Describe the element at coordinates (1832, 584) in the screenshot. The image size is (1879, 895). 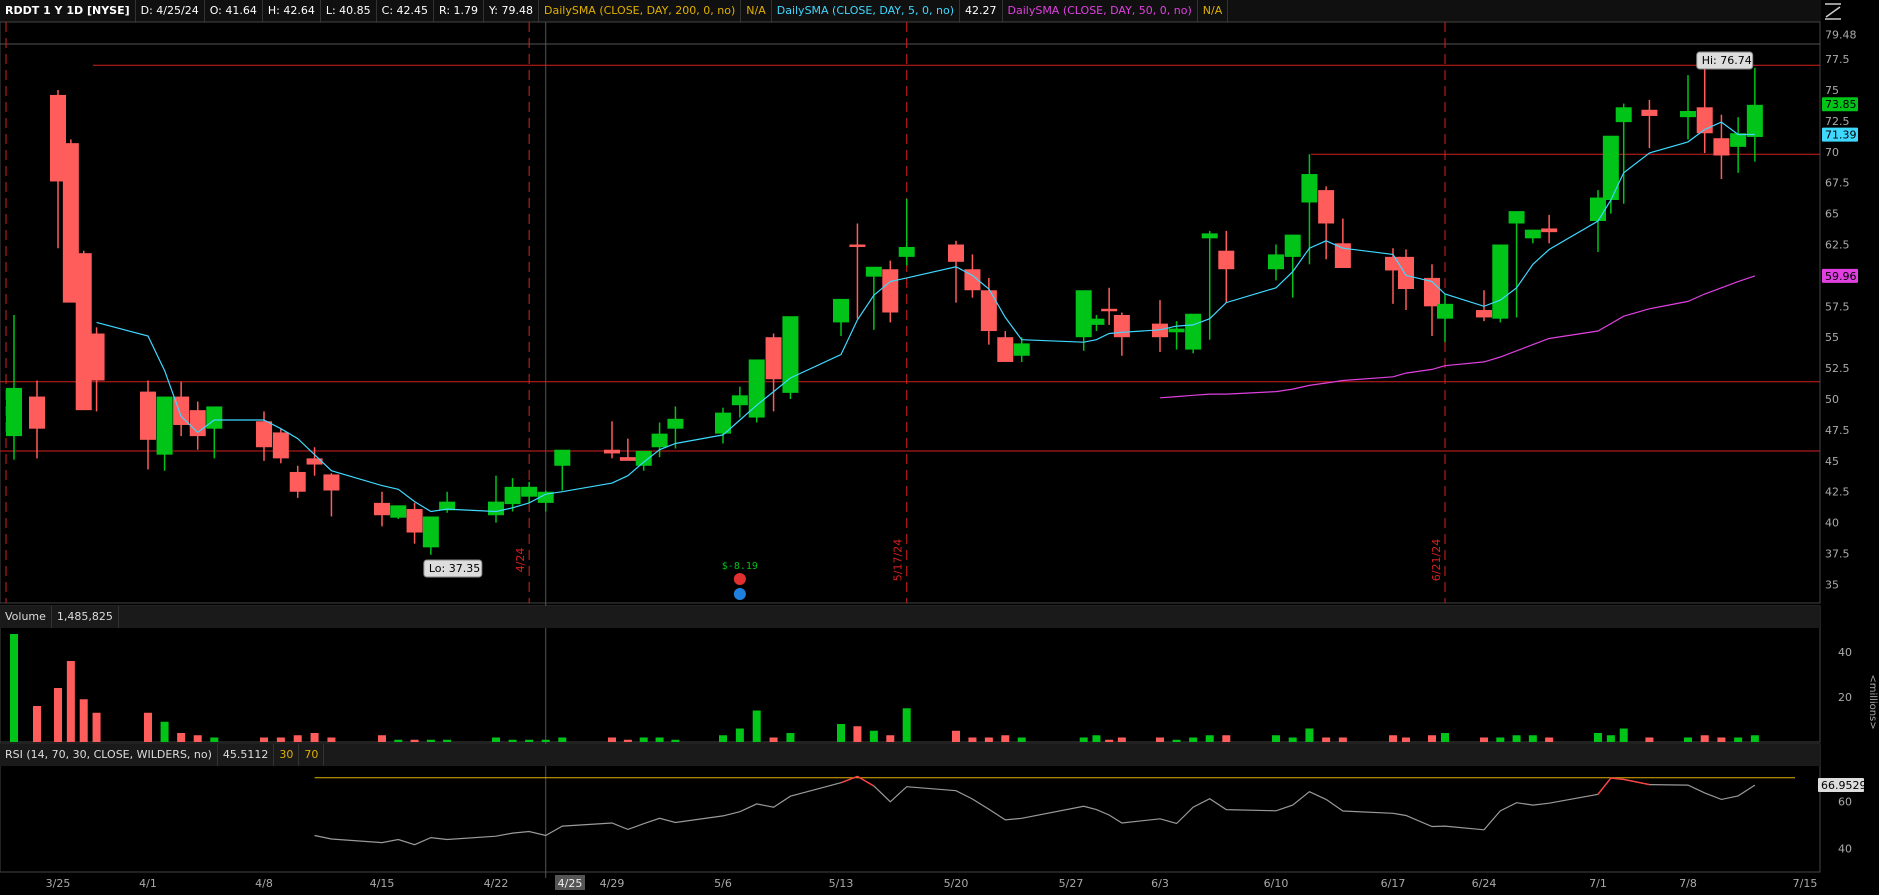
I see `price-tick-label: 35` at that location.